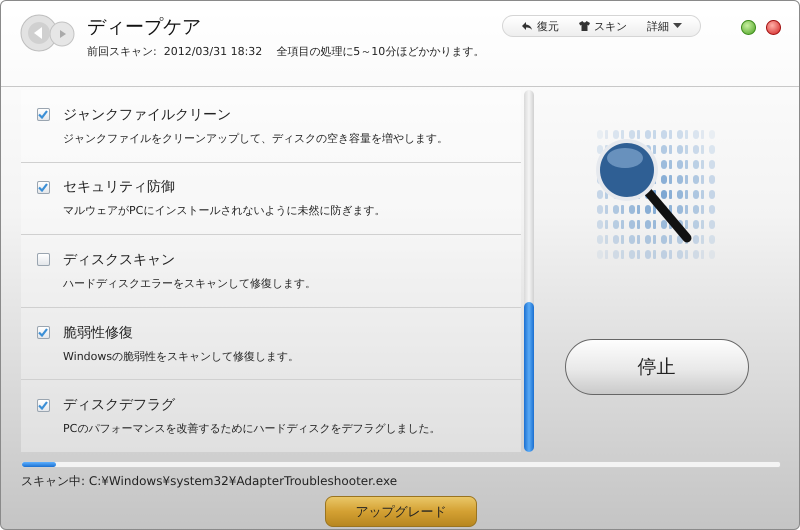 The height and width of the screenshot is (530, 800). What do you see at coordinates (256, 138) in the screenshot?
I see `item-description: ジャンクファイルをクリーンアップして、ディスクの空き容量を増やします。` at bounding box center [256, 138].